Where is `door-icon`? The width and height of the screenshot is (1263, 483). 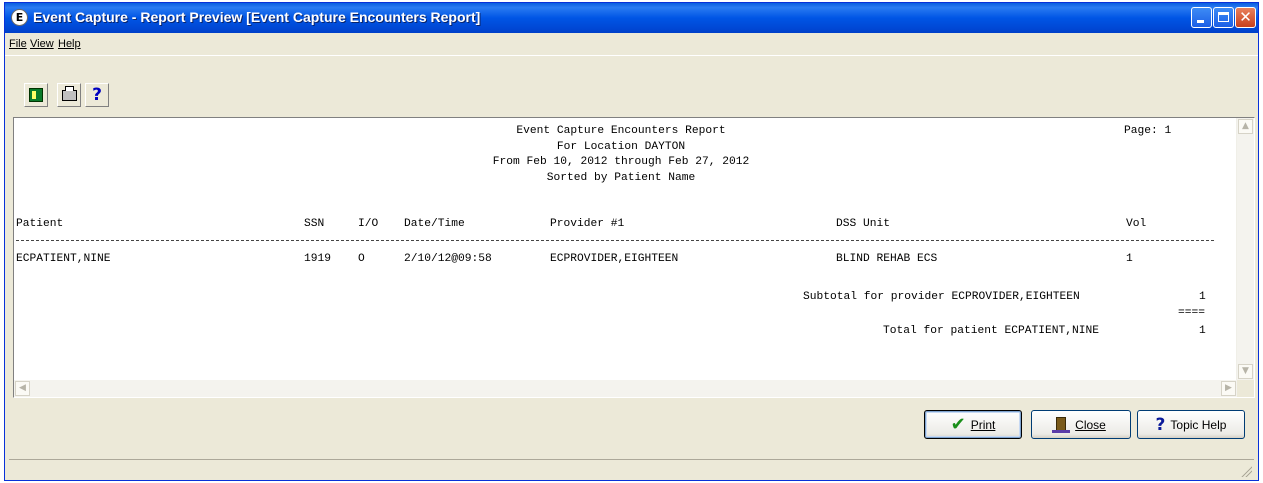 door-icon is located at coordinates (1061, 425).